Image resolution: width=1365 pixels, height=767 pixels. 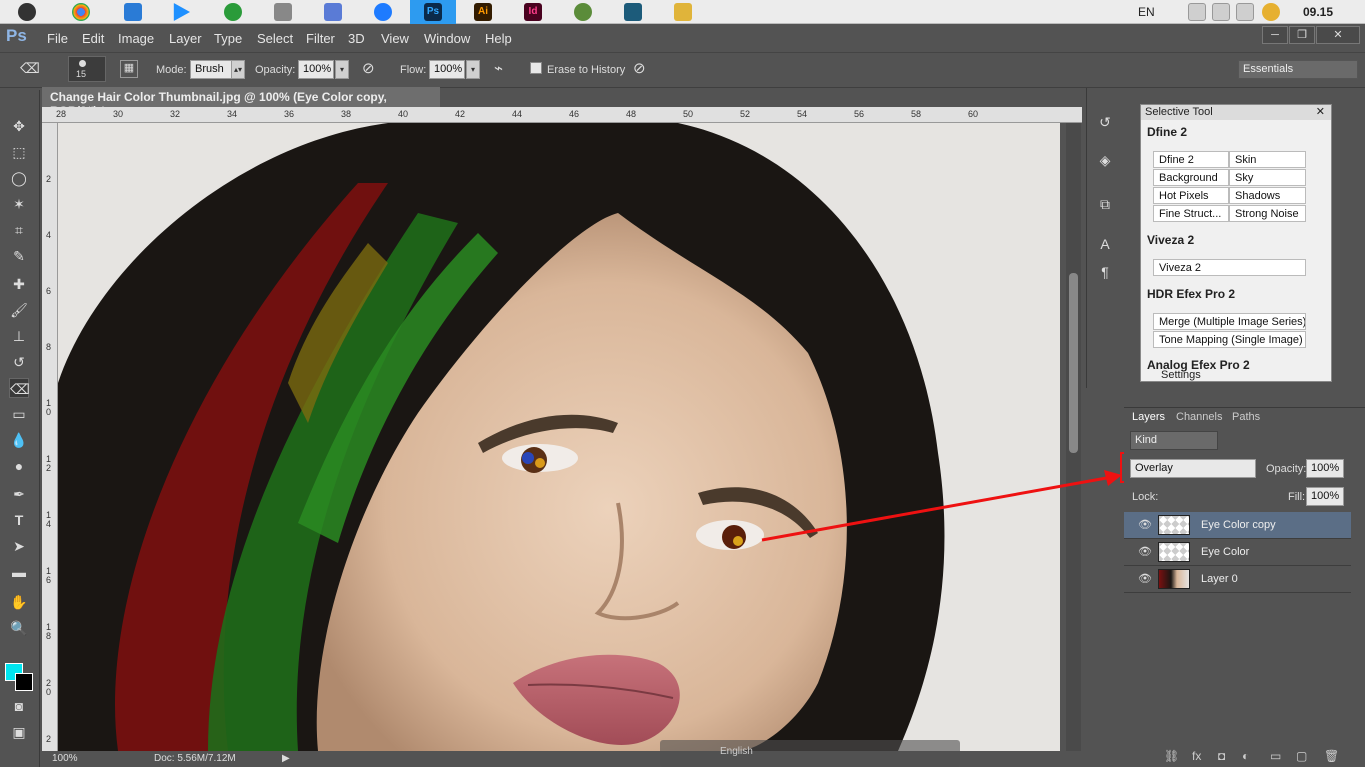 What do you see at coordinates (1229, 339) in the screenshot?
I see `btn-tone-mapping: Tone Mapping (Single Image)` at bounding box center [1229, 339].